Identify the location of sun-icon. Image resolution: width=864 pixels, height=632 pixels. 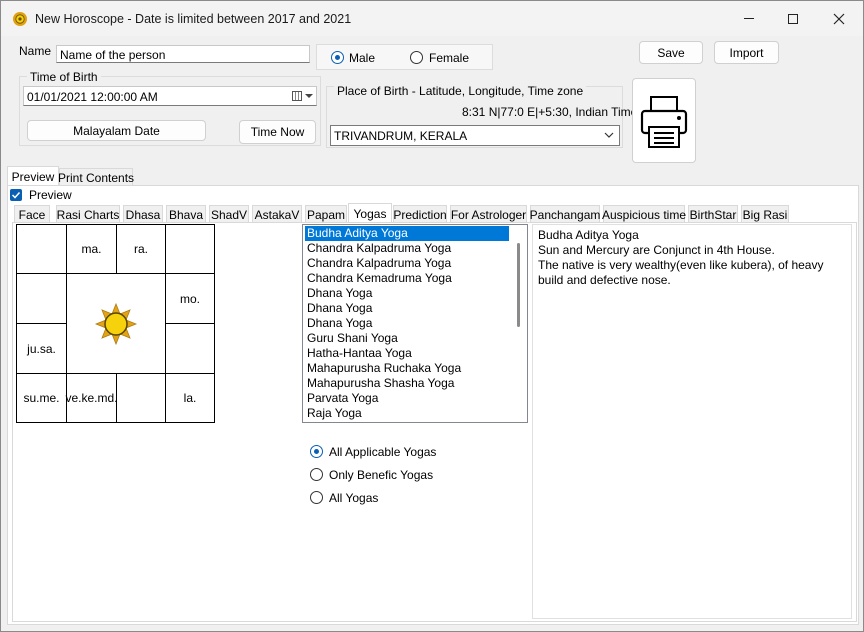
(116, 323).